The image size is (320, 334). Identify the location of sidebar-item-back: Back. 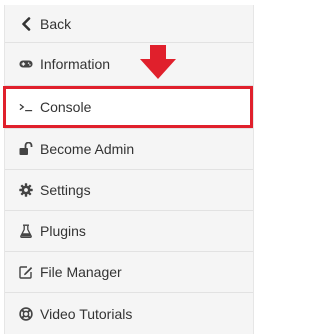
(129, 24).